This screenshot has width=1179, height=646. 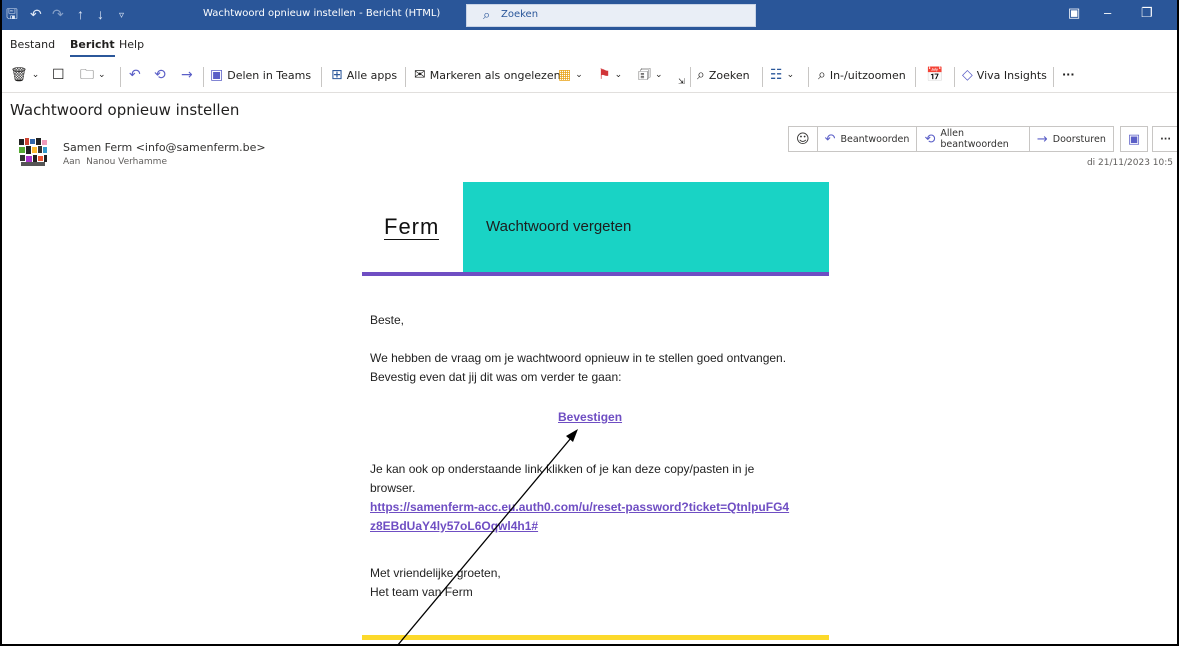 I want to click on annotation-arrow, so click(x=487, y=537).